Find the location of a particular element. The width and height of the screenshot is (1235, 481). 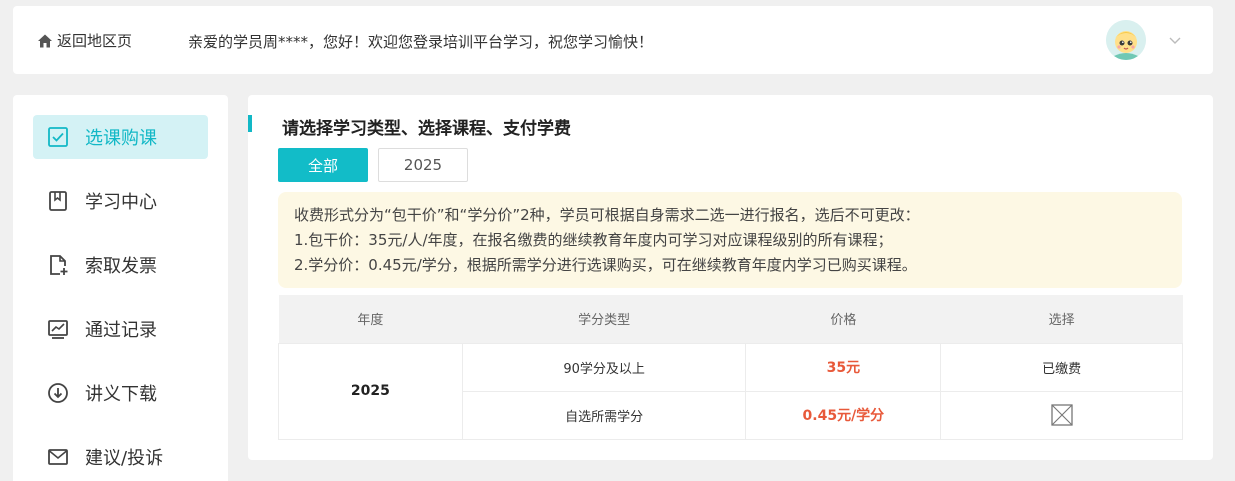

back-label: 返回地区页 is located at coordinates (95, 41).